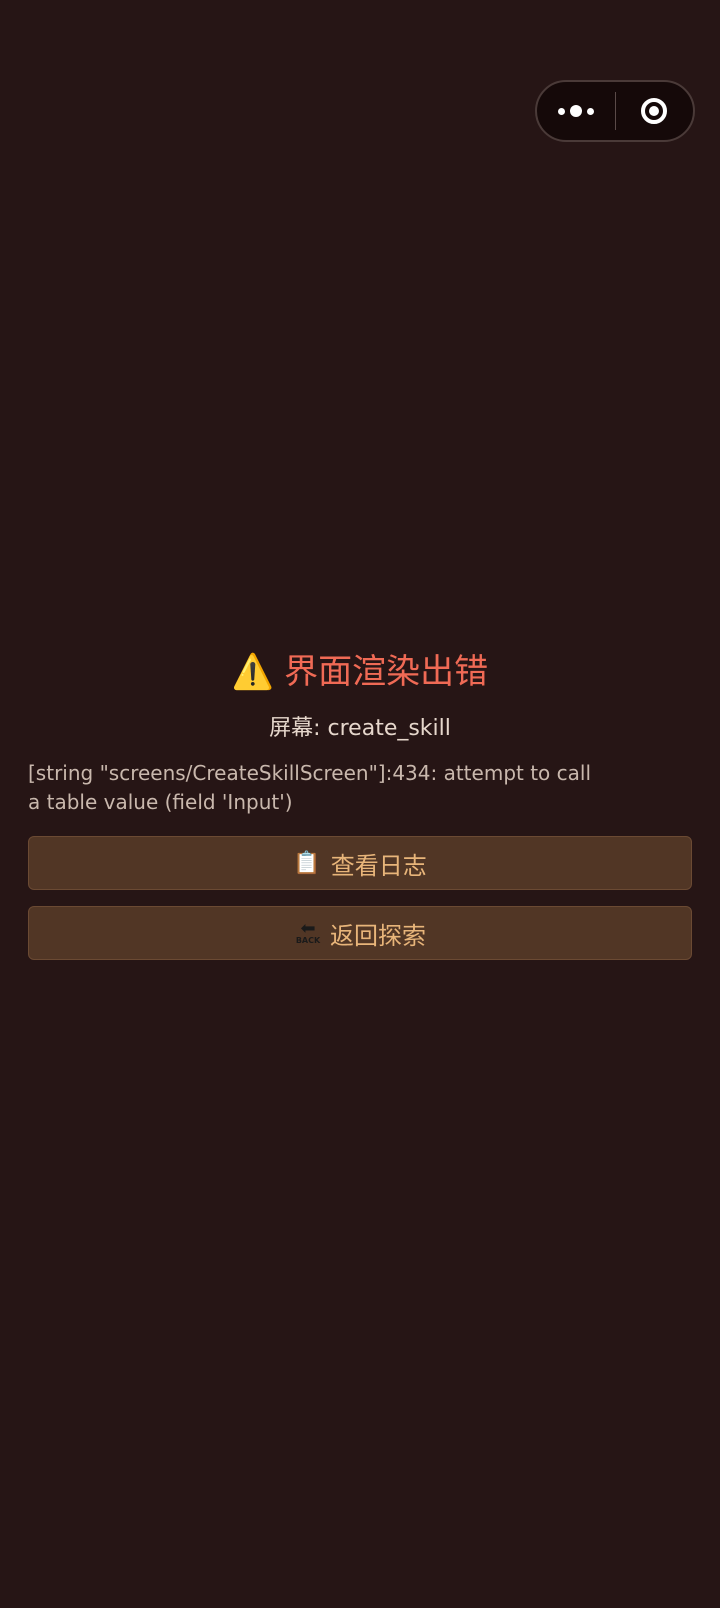 This screenshot has height=1608, width=720. I want to click on miniprogram-capsule, so click(615, 111).